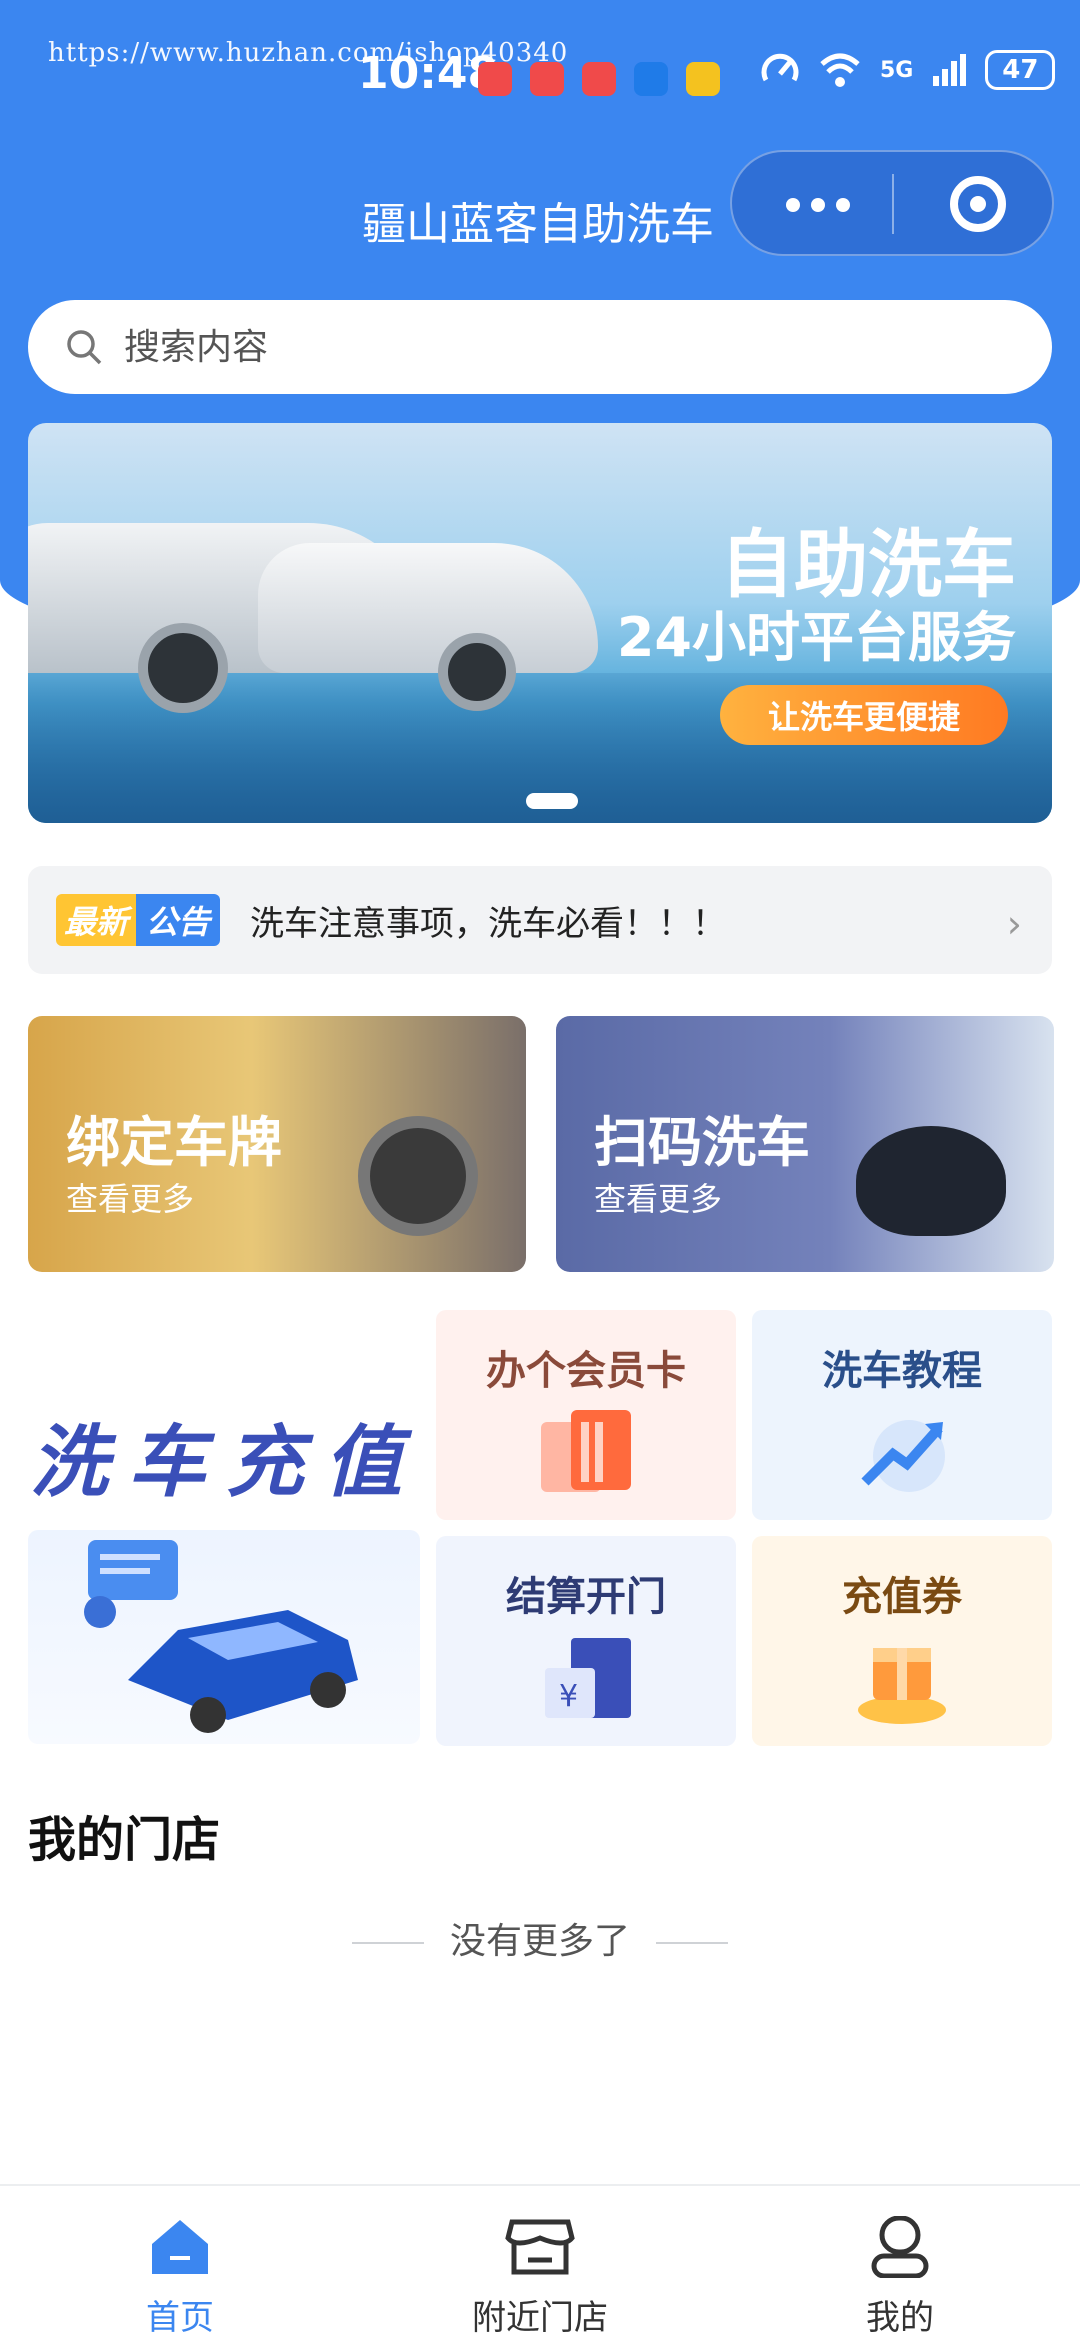 Image resolution: width=1080 pixels, height=2342 pixels. What do you see at coordinates (488, 923) in the screenshot?
I see `notice-text: 洗车注意事项，洗车必看！！！` at bounding box center [488, 923].